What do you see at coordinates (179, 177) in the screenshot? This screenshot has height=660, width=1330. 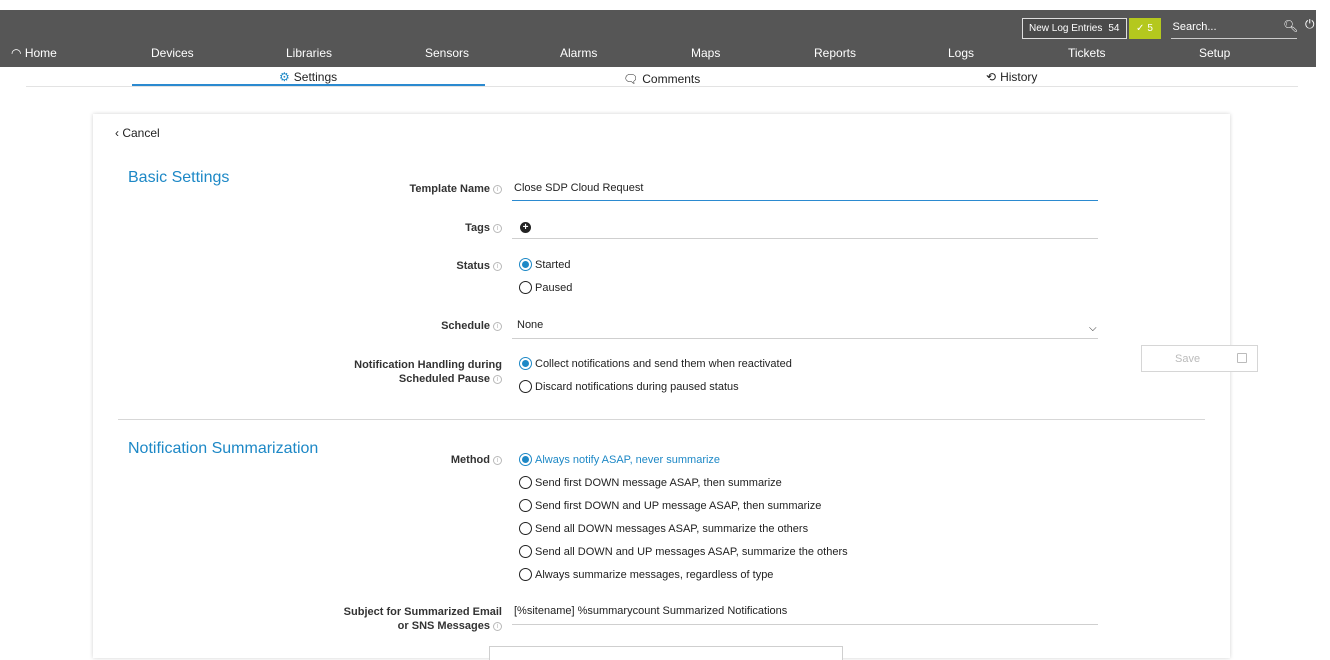 I see `basic-settings-title: Basic Settings` at bounding box center [179, 177].